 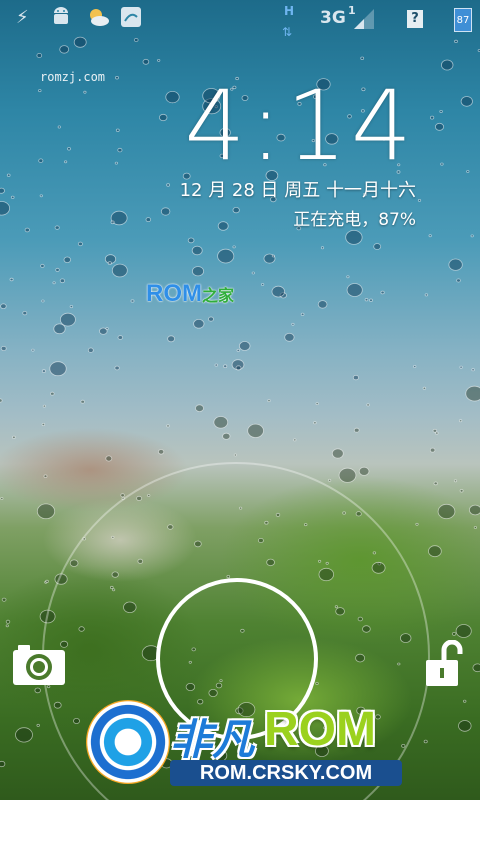 What do you see at coordinates (128, 742) in the screenshot?
I see `crsky-logo-icon` at bounding box center [128, 742].